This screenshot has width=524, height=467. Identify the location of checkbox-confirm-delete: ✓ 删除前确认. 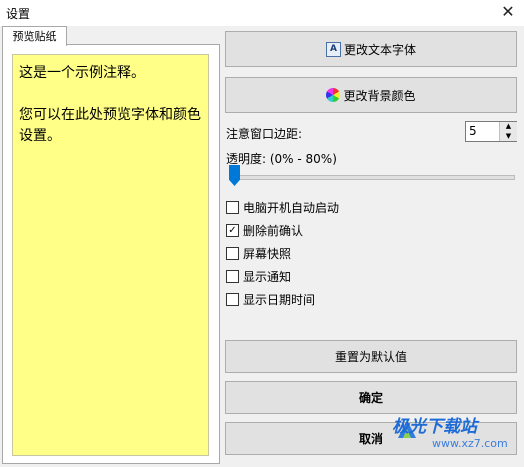
(264, 230).